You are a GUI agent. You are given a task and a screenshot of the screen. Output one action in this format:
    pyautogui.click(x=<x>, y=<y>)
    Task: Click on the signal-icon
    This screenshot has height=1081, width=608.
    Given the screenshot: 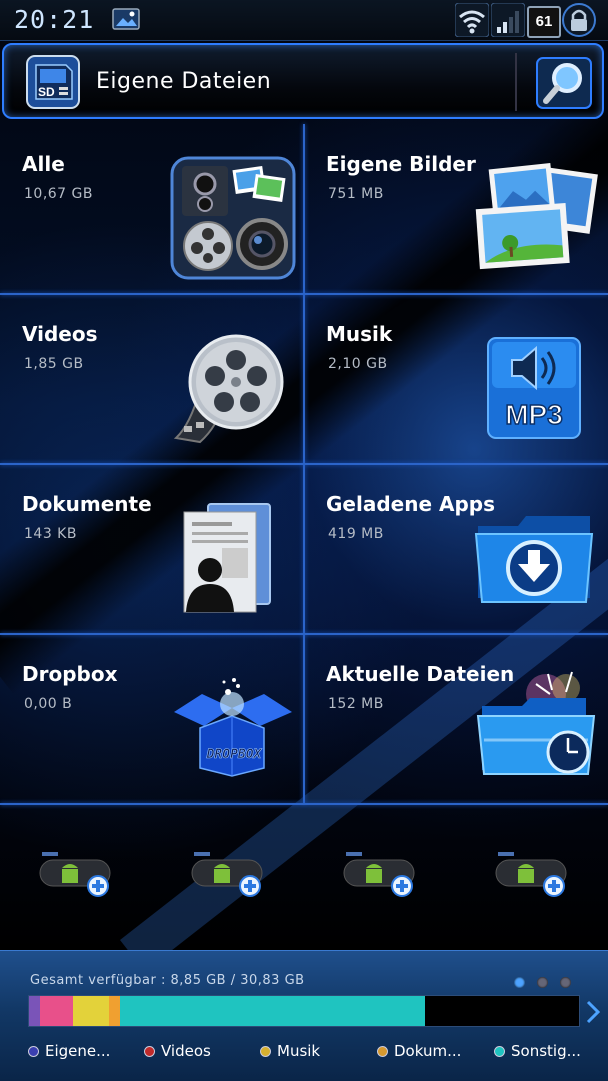 What is the action you would take?
    pyautogui.click(x=508, y=20)
    